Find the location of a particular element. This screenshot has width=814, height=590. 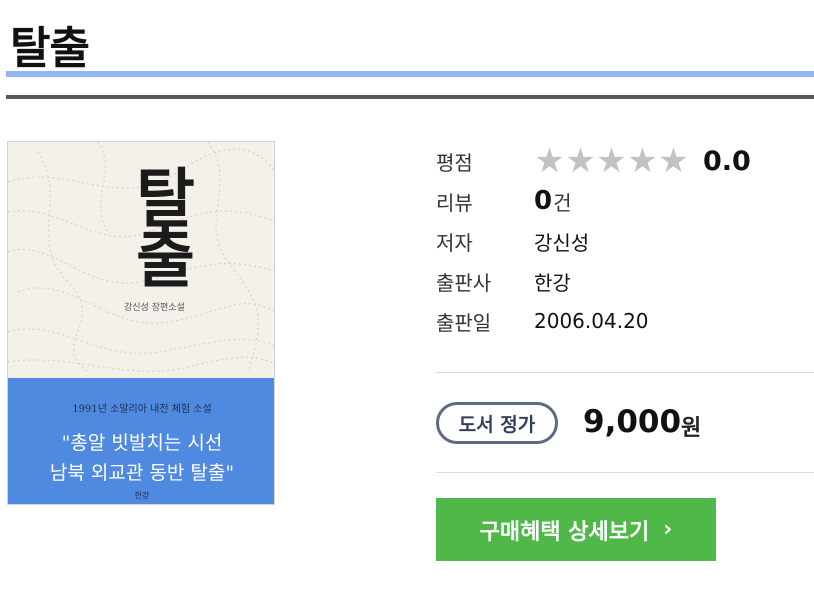

rating-row: 평점 ★ ★ ★ ★ ★ 0.0 is located at coordinates (593, 161).